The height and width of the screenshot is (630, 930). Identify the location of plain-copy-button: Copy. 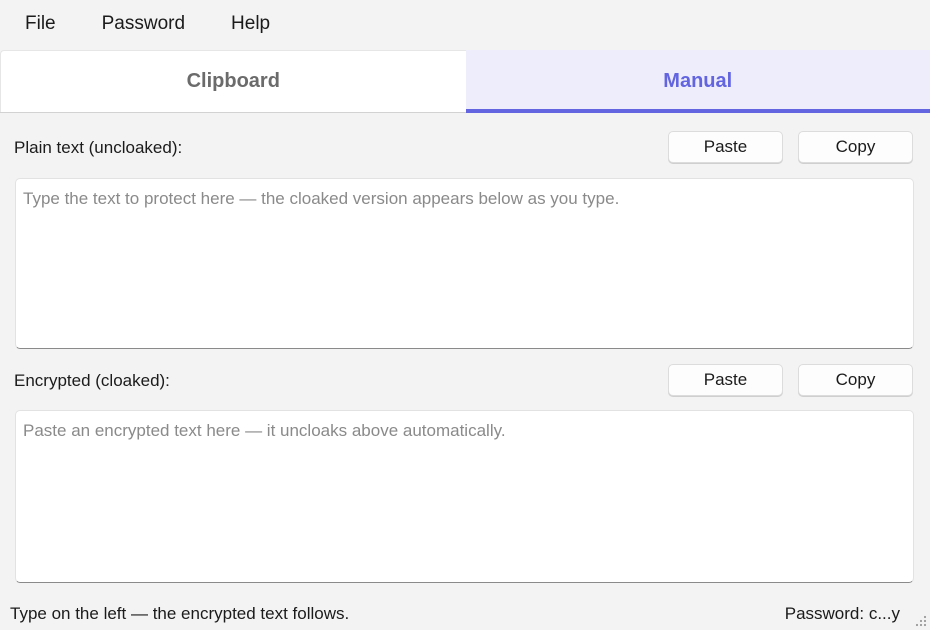
(855, 147).